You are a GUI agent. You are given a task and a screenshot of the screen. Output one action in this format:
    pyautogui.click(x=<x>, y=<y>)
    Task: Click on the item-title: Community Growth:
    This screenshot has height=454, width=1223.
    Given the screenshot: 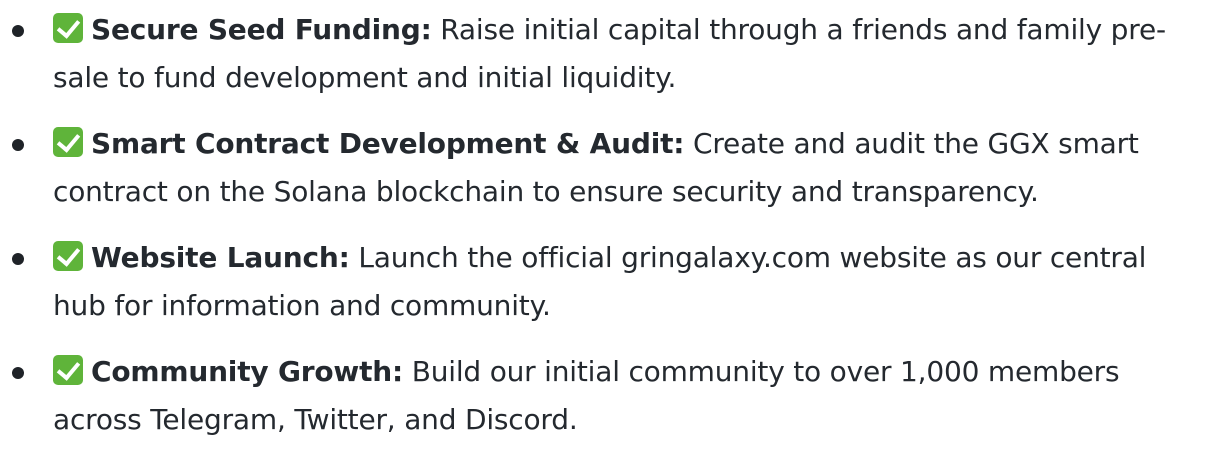 What is the action you would take?
    pyautogui.click(x=247, y=371)
    